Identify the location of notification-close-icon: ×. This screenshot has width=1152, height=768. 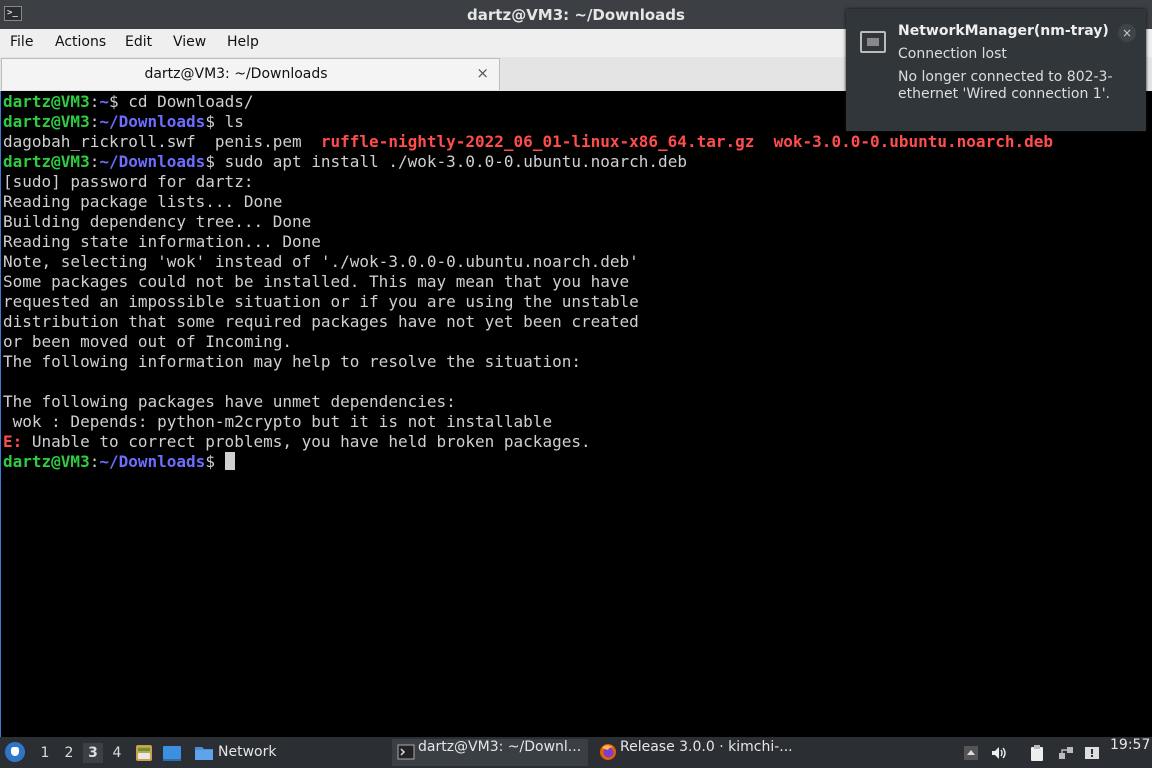
(1127, 33).